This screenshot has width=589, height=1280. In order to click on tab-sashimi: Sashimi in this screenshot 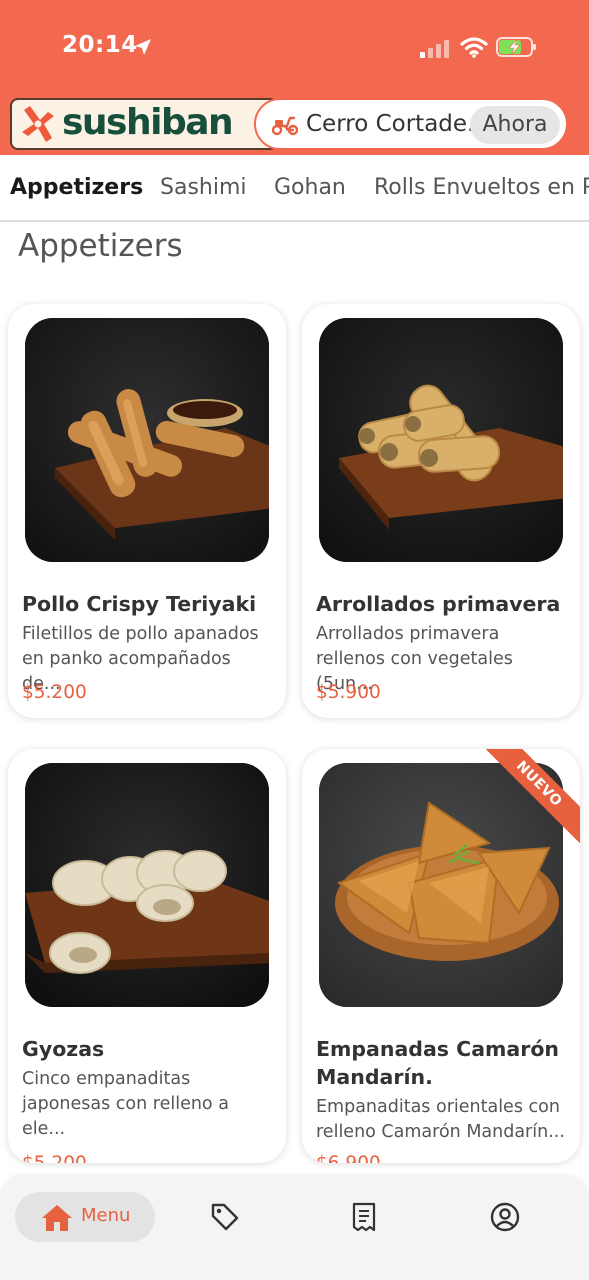, I will do `click(203, 187)`.